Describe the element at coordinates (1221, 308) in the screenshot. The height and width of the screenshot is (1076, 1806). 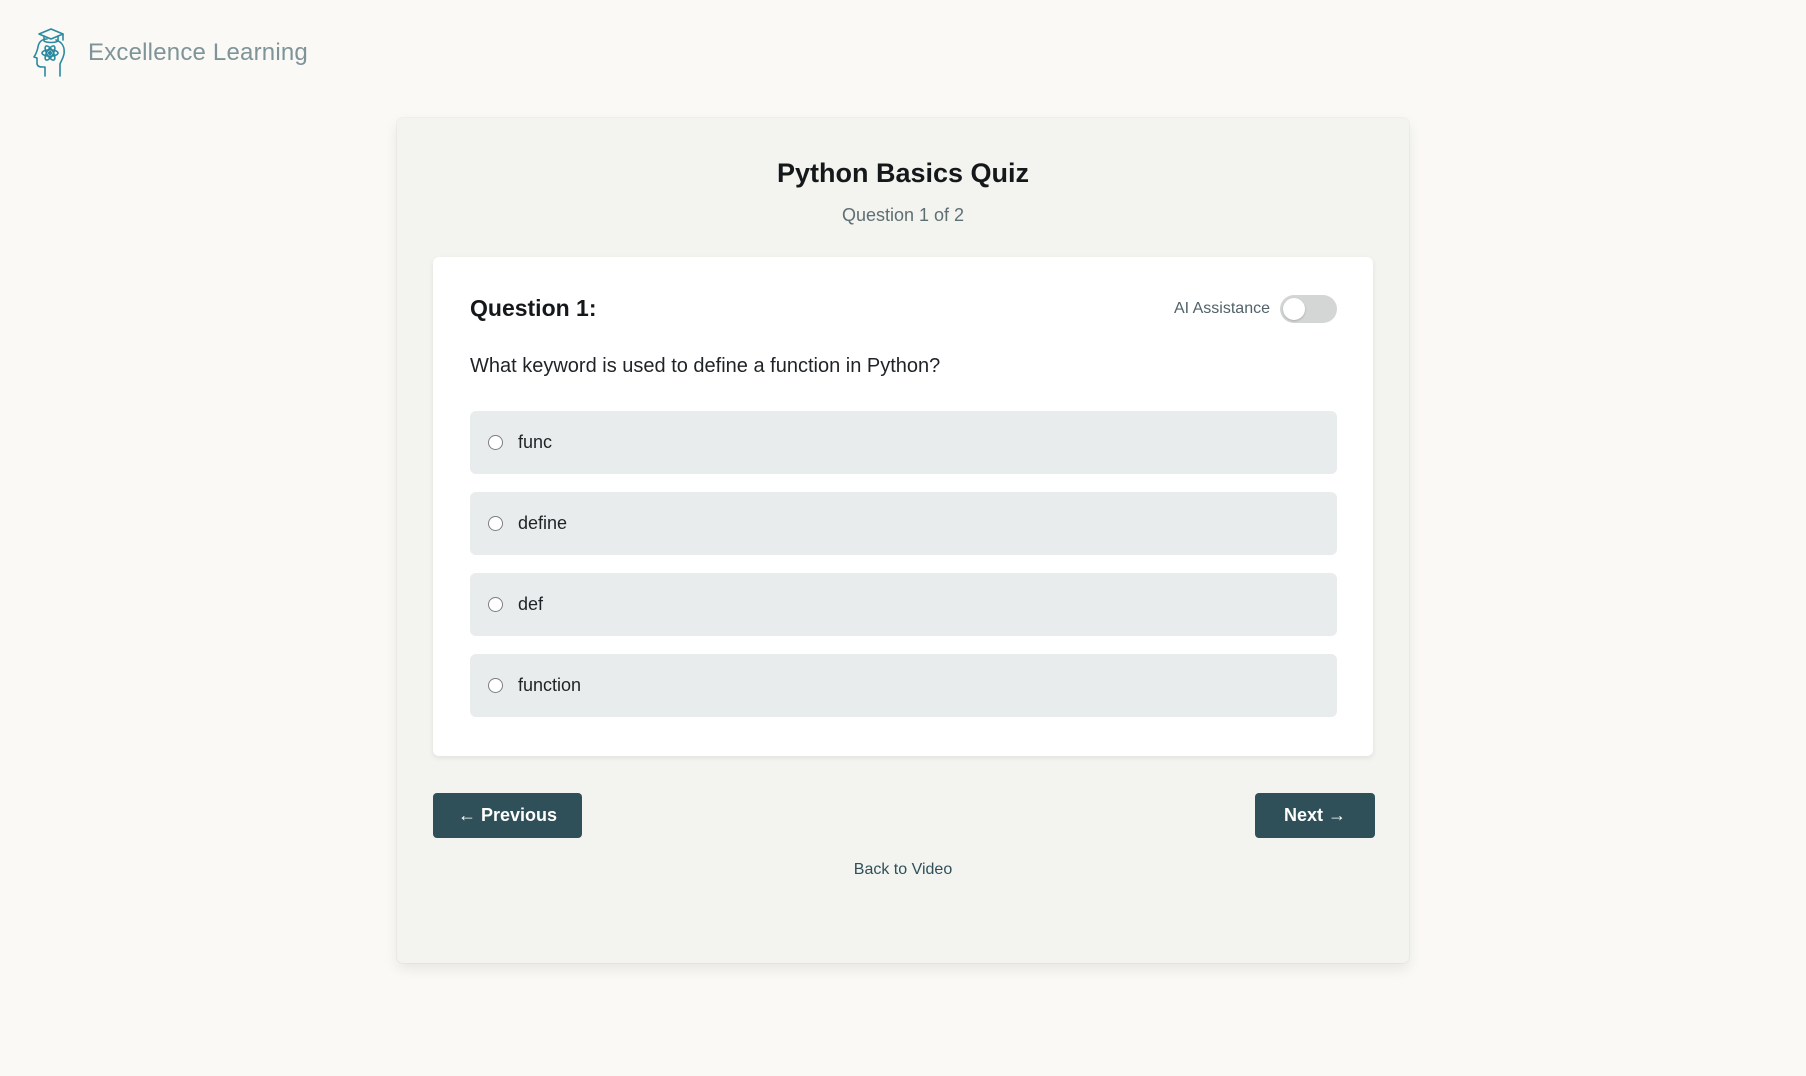
I see `ai-assistance-label: AI Assistance` at that location.